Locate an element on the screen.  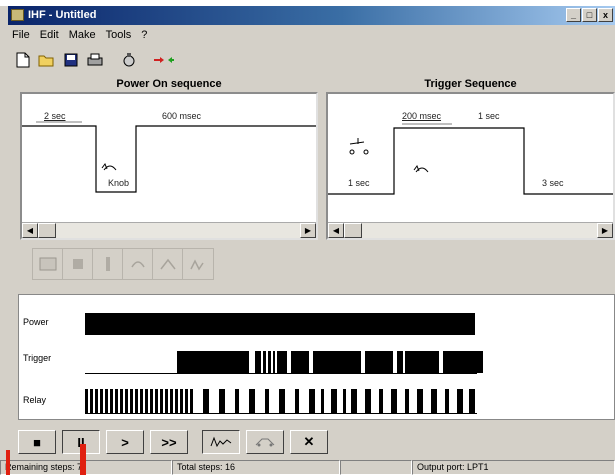
save-icon is located at coordinates (71, 60).